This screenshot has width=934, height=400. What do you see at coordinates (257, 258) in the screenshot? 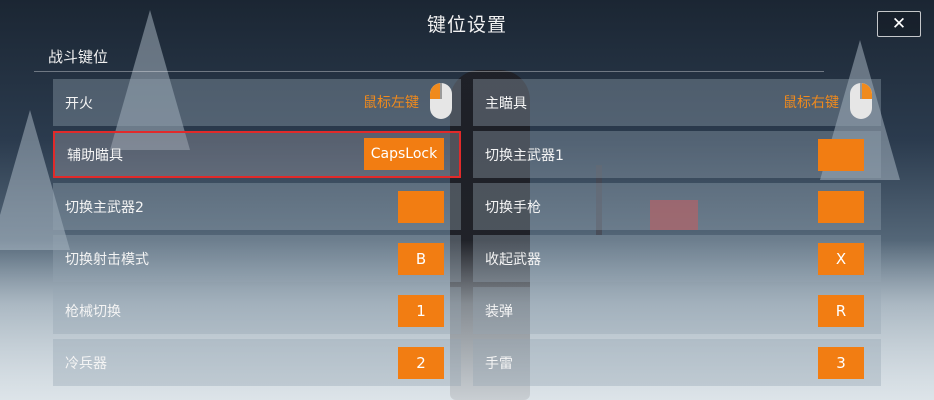
I see `keybinding-row: 切换射击模式 B` at bounding box center [257, 258].